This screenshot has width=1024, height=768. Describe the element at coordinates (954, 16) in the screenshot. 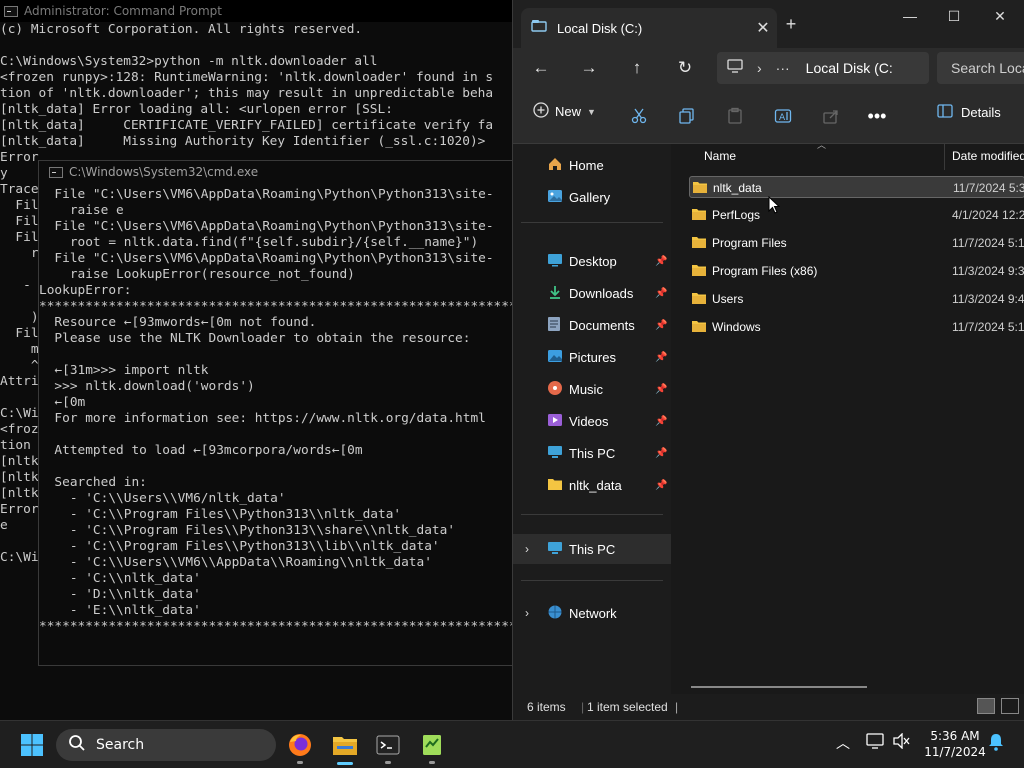

I see `maximize-button: ☐` at that location.